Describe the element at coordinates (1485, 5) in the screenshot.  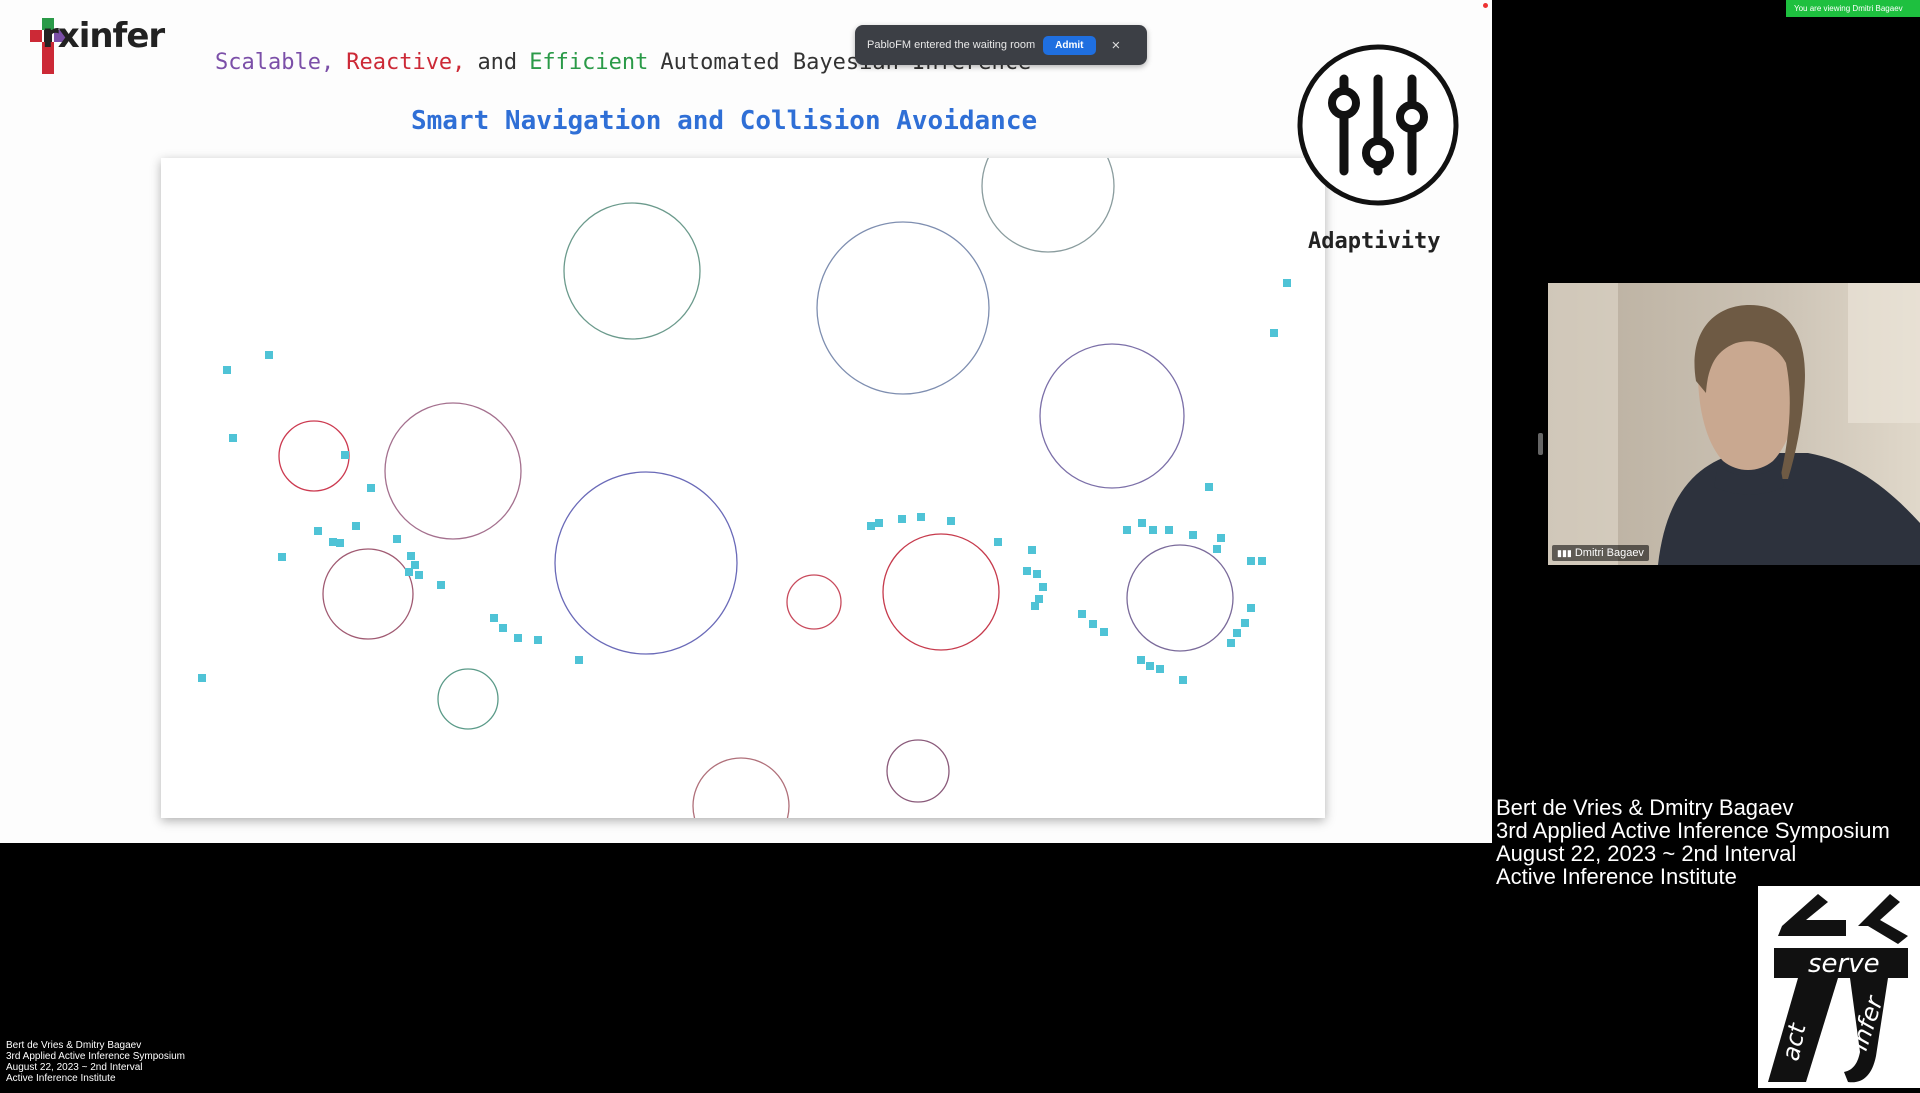
I see `recording-indicator` at that location.